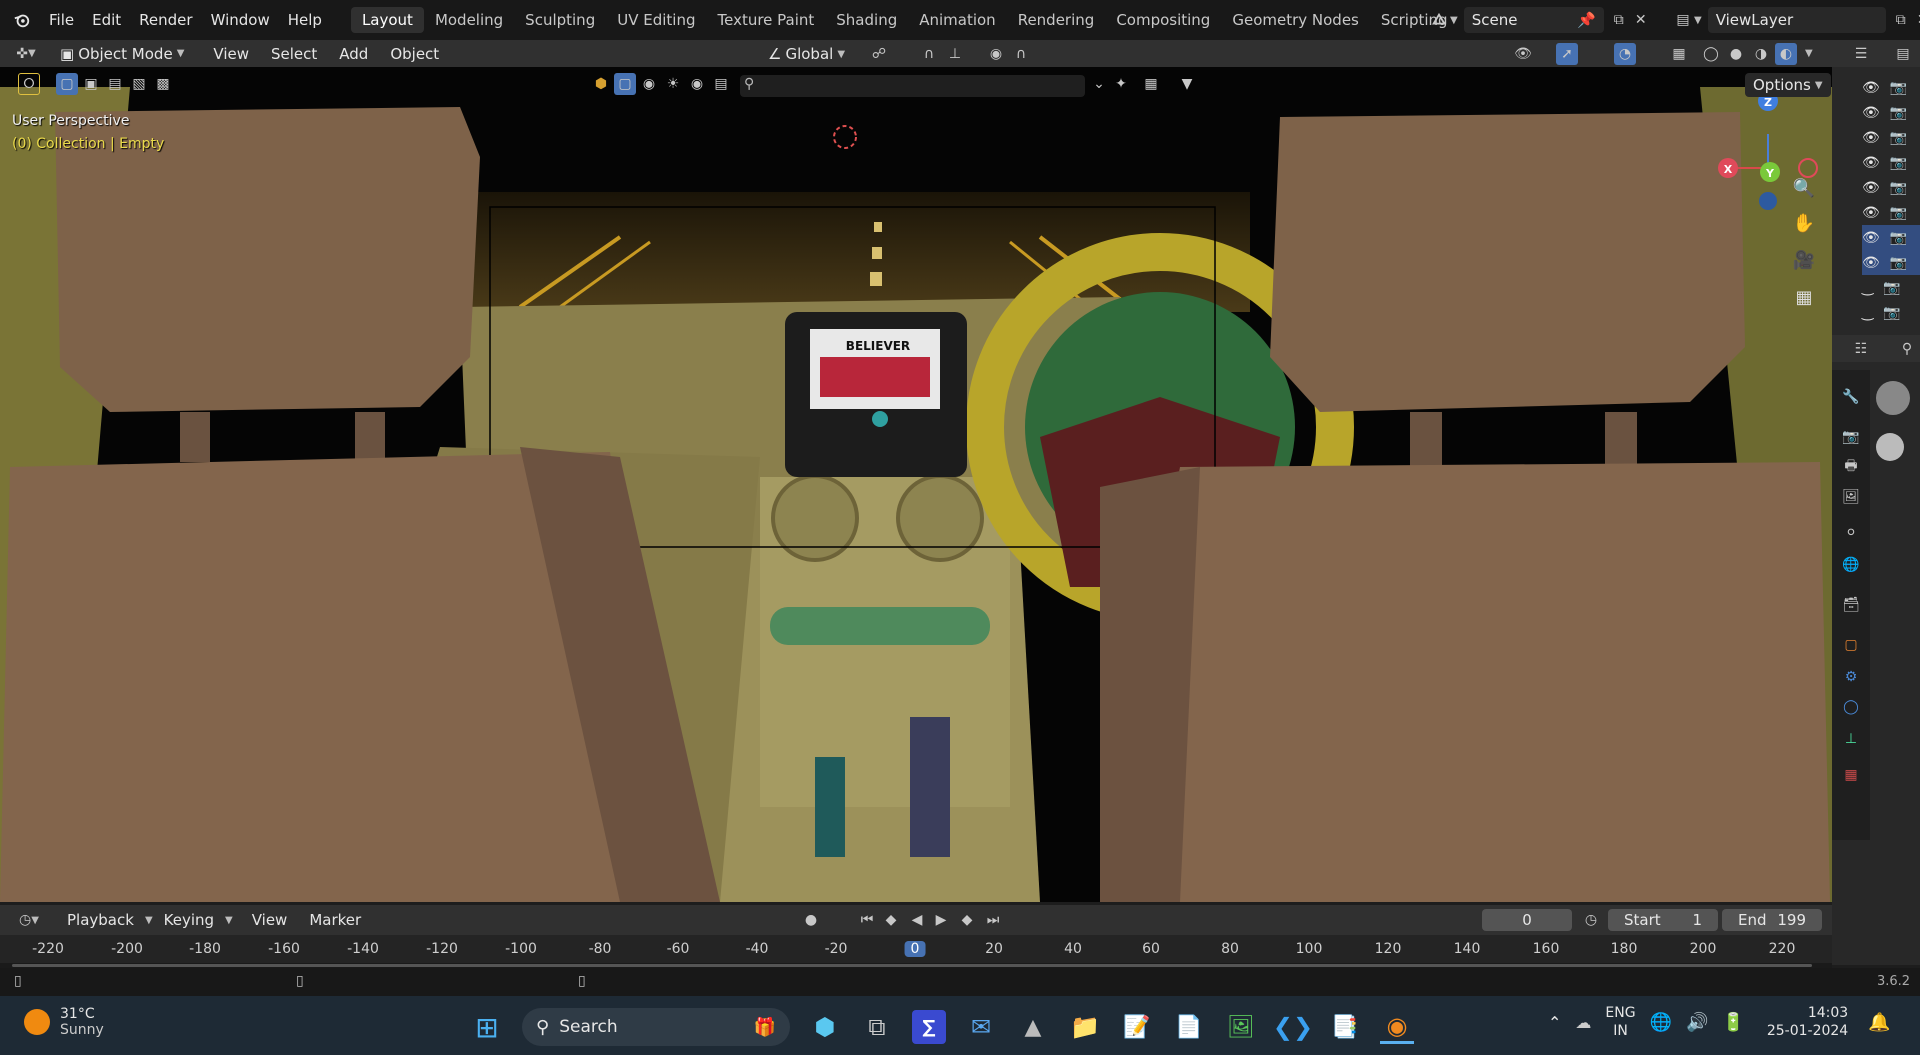 Image resolution: width=1920 pixels, height=1055 pixels. Describe the element at coordinates (1619, 20) in the screenshot. I see `new-scene-icon: ⧉` at that location.